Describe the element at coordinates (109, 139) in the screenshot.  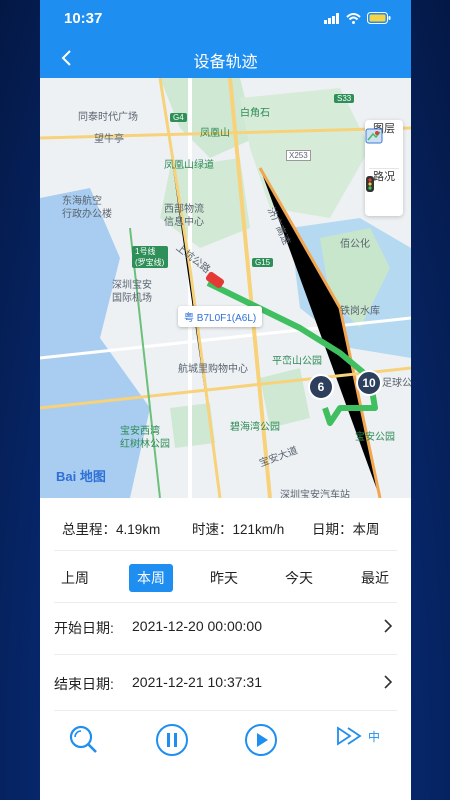
I see `map-label: 望牛亭` at that location.